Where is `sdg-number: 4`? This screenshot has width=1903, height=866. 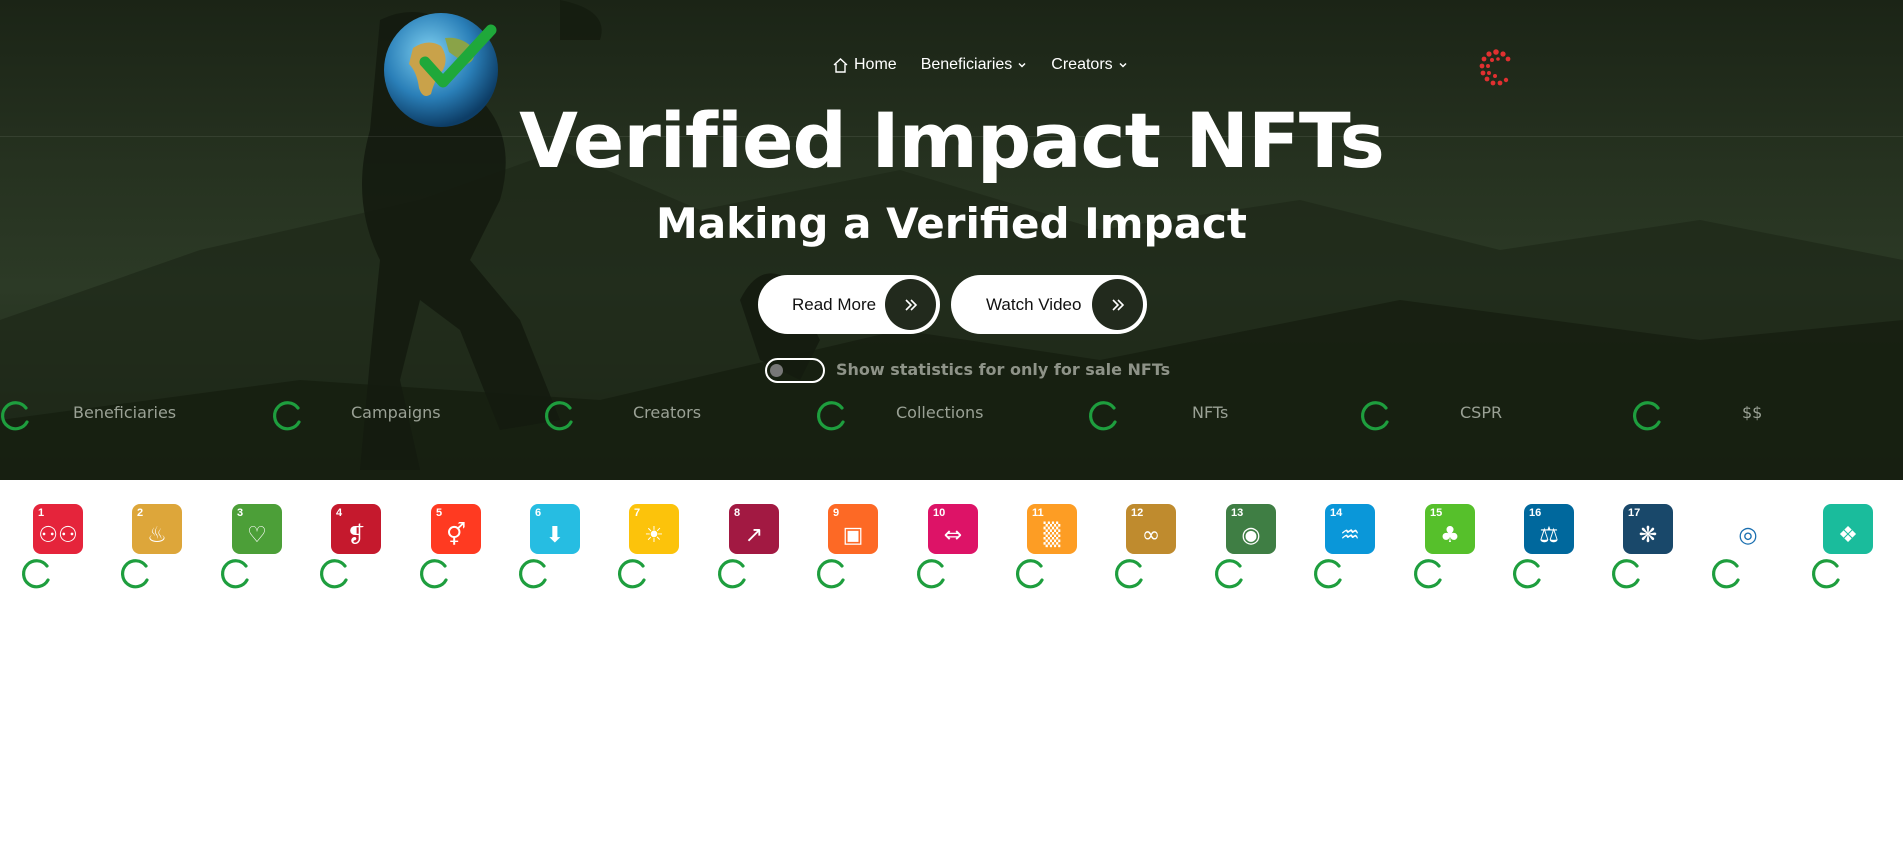 sdg-number: 4 is located at coordinates (339, 513).